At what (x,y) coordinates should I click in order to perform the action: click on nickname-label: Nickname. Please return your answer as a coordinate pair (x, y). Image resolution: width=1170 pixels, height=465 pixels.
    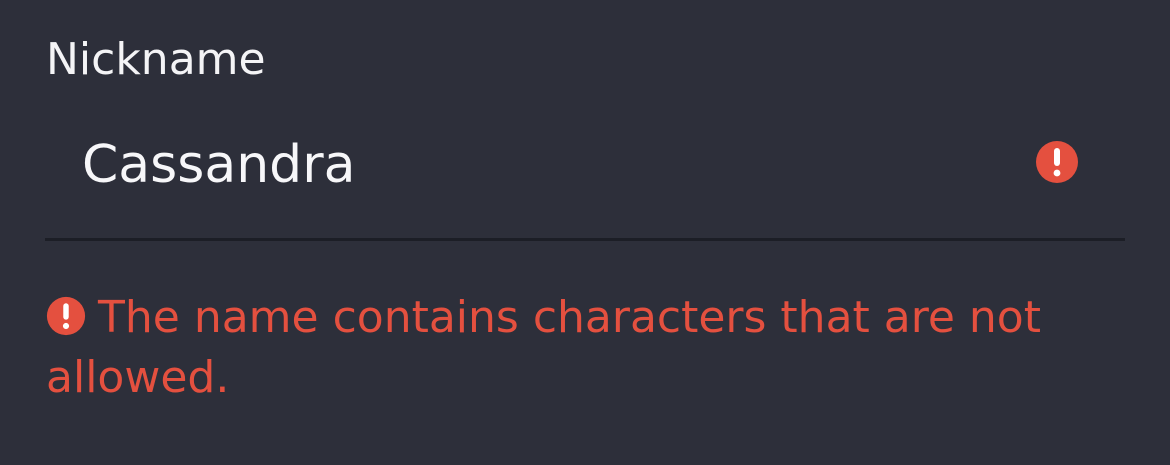
    Looking at the image, I should click on (156, 59).